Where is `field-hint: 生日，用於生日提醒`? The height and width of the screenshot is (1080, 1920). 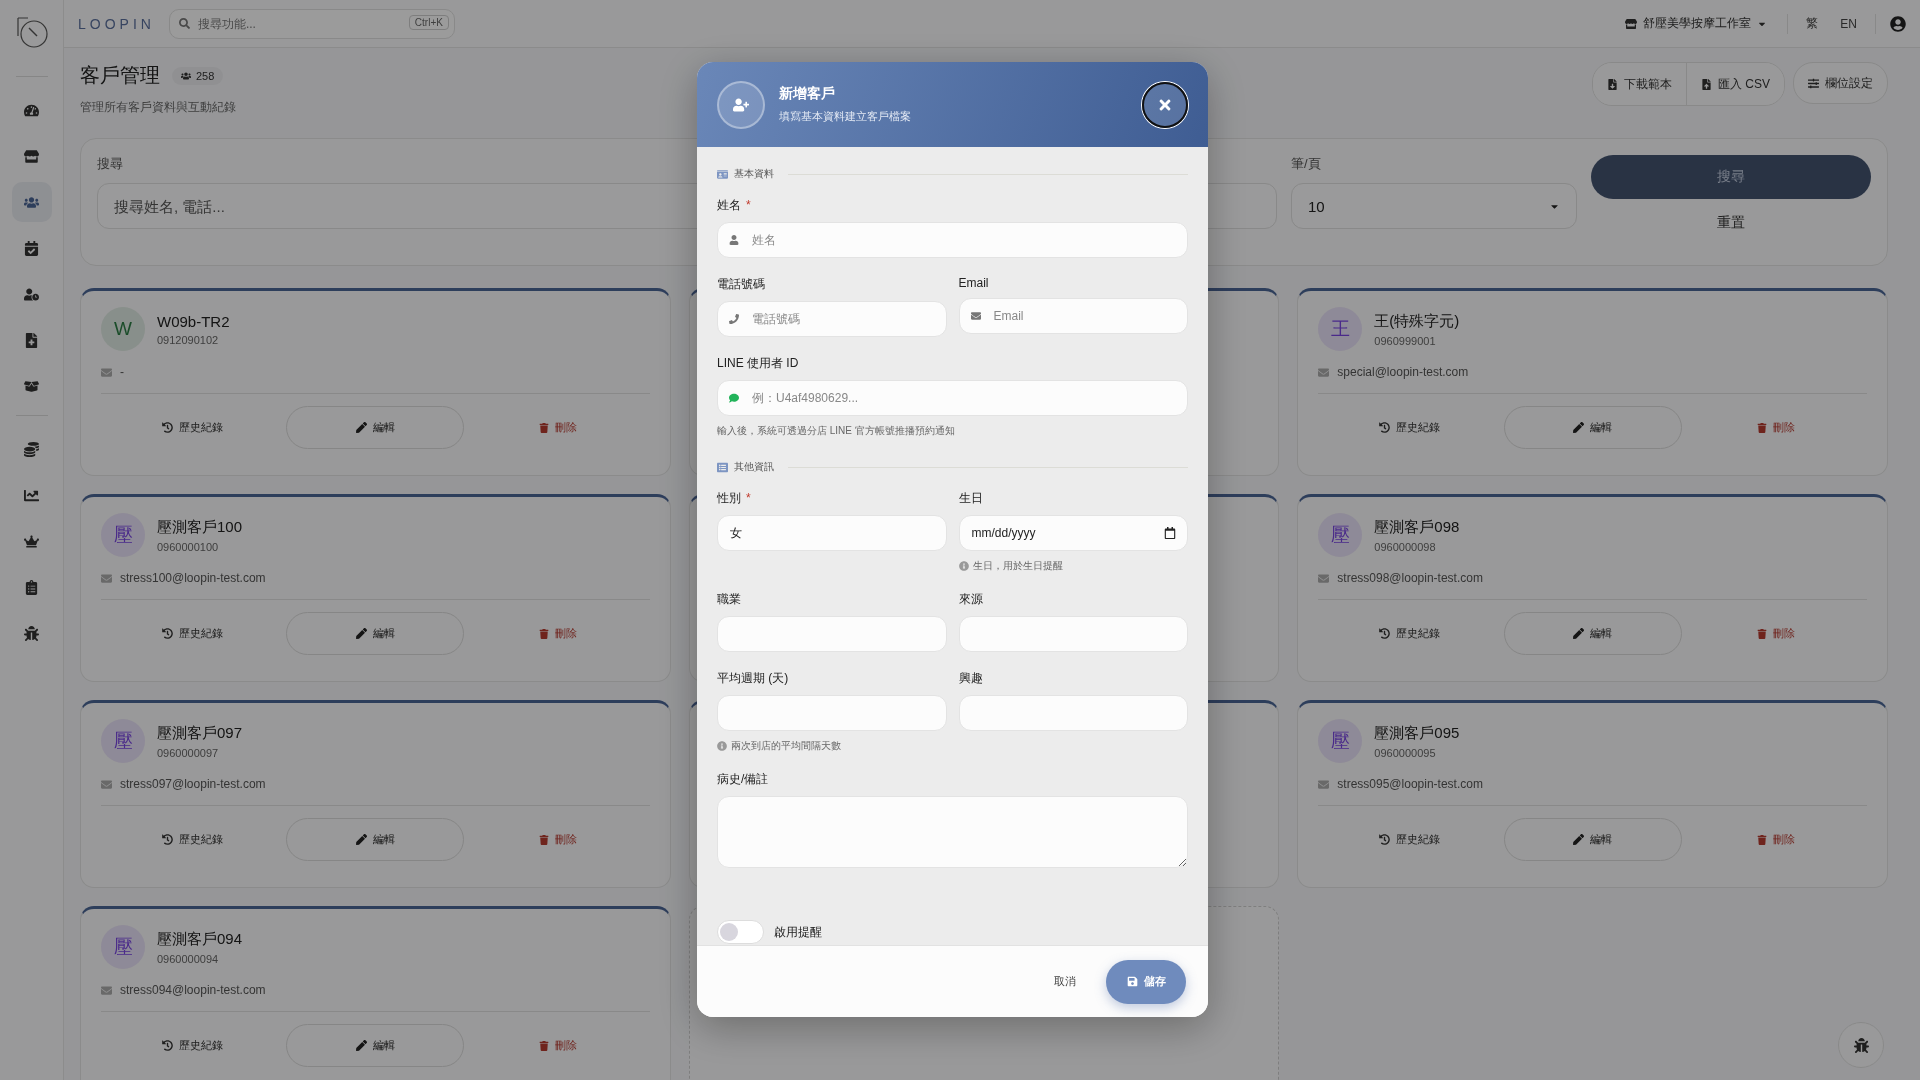
field-hint: 生日，用於生日提醒 is located at coordinates (1017, 566).